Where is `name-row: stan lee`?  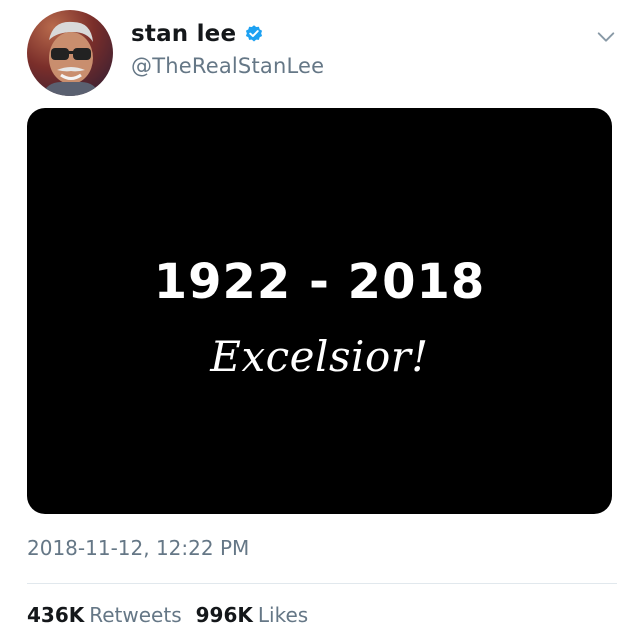
name-row: stan lee is located at coordinates (227, 34).